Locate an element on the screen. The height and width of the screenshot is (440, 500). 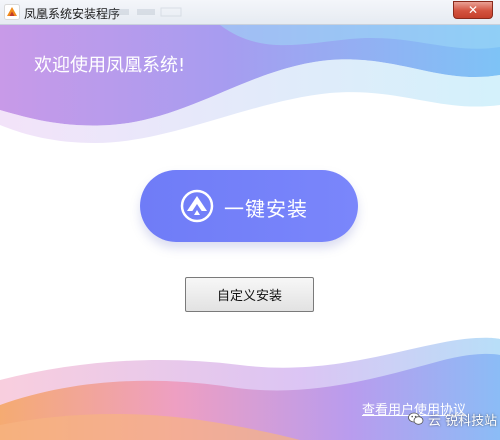
one-click-install-button: 一键安装 is located at coordinates (249, 206).